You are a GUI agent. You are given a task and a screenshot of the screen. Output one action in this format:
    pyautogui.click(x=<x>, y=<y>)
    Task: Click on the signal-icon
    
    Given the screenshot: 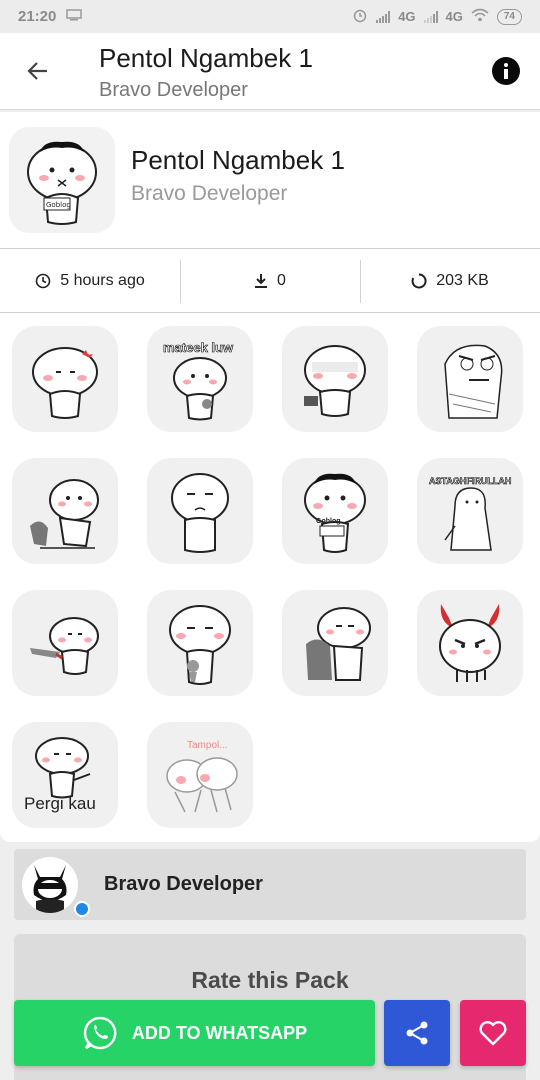 What is the action you would take?
    pyautogui.click(x=383, y=16)
    